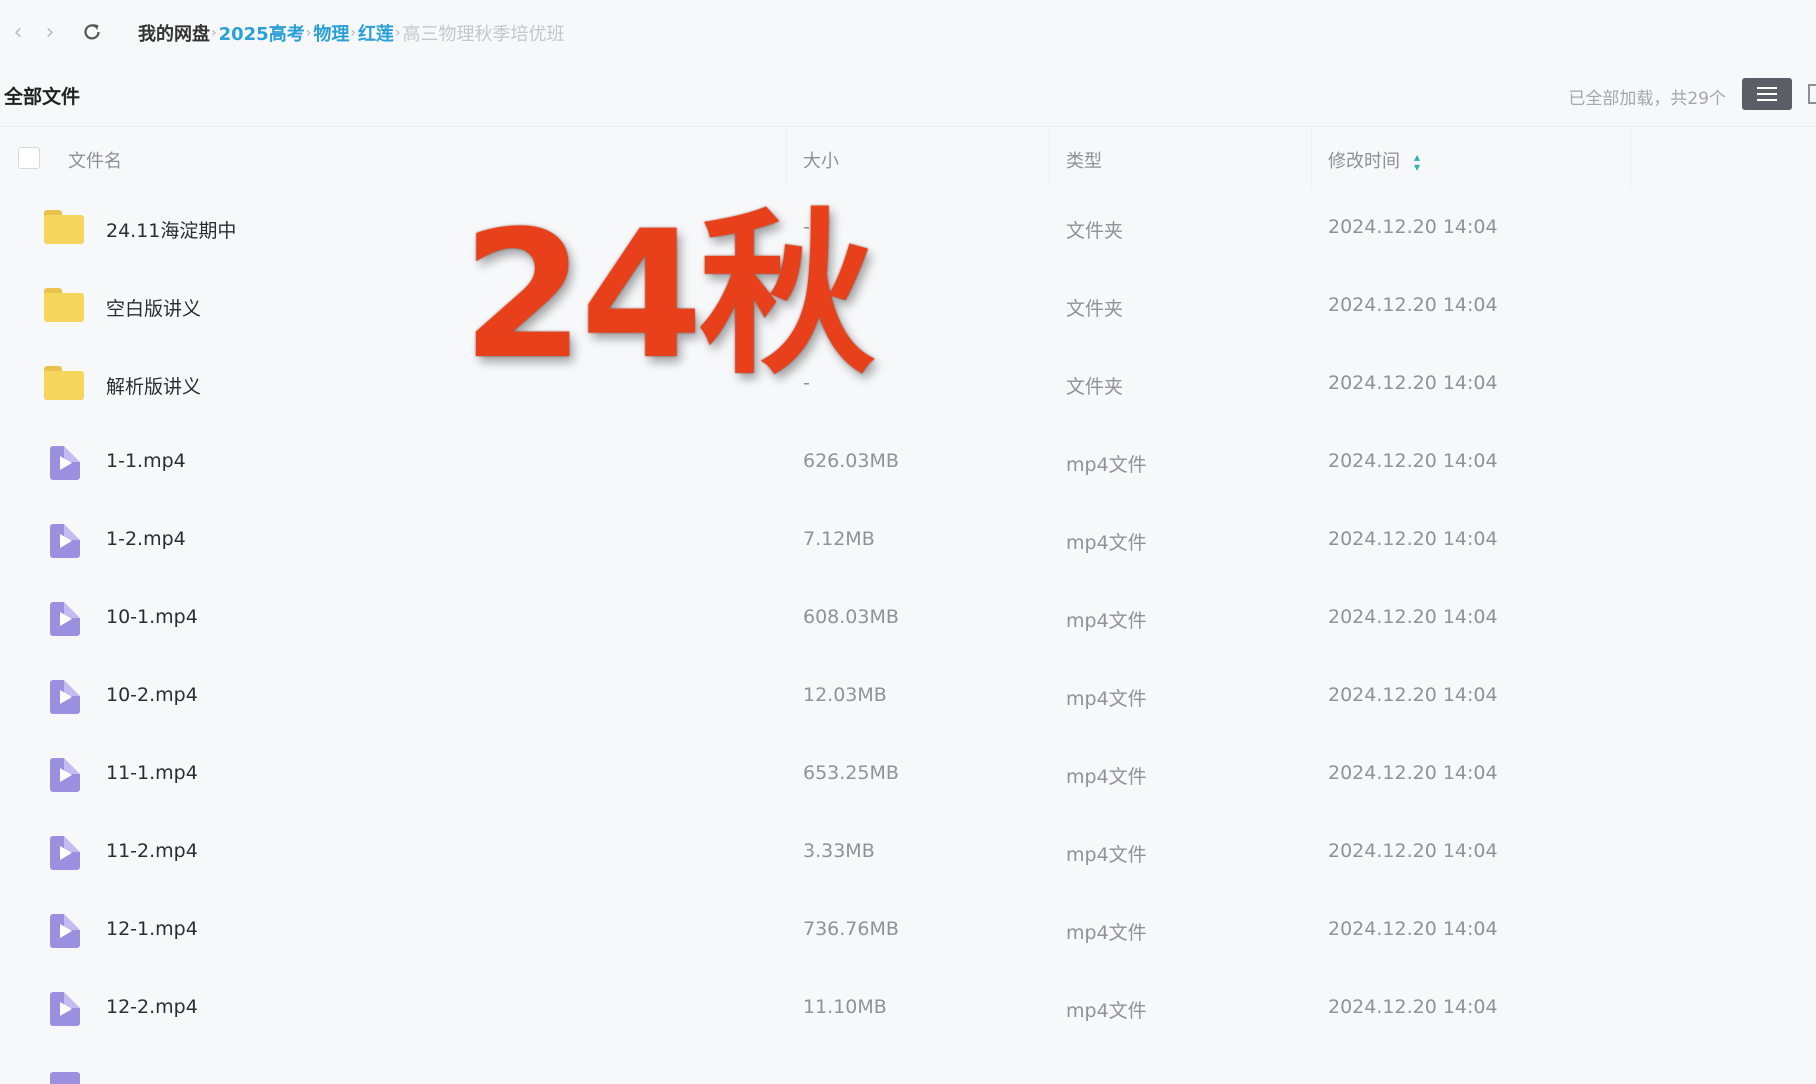  What do you see at coordinates (845, 695) in the screenshot?
I see `file-size: 12.03MB` at bounding box center [845, 695].